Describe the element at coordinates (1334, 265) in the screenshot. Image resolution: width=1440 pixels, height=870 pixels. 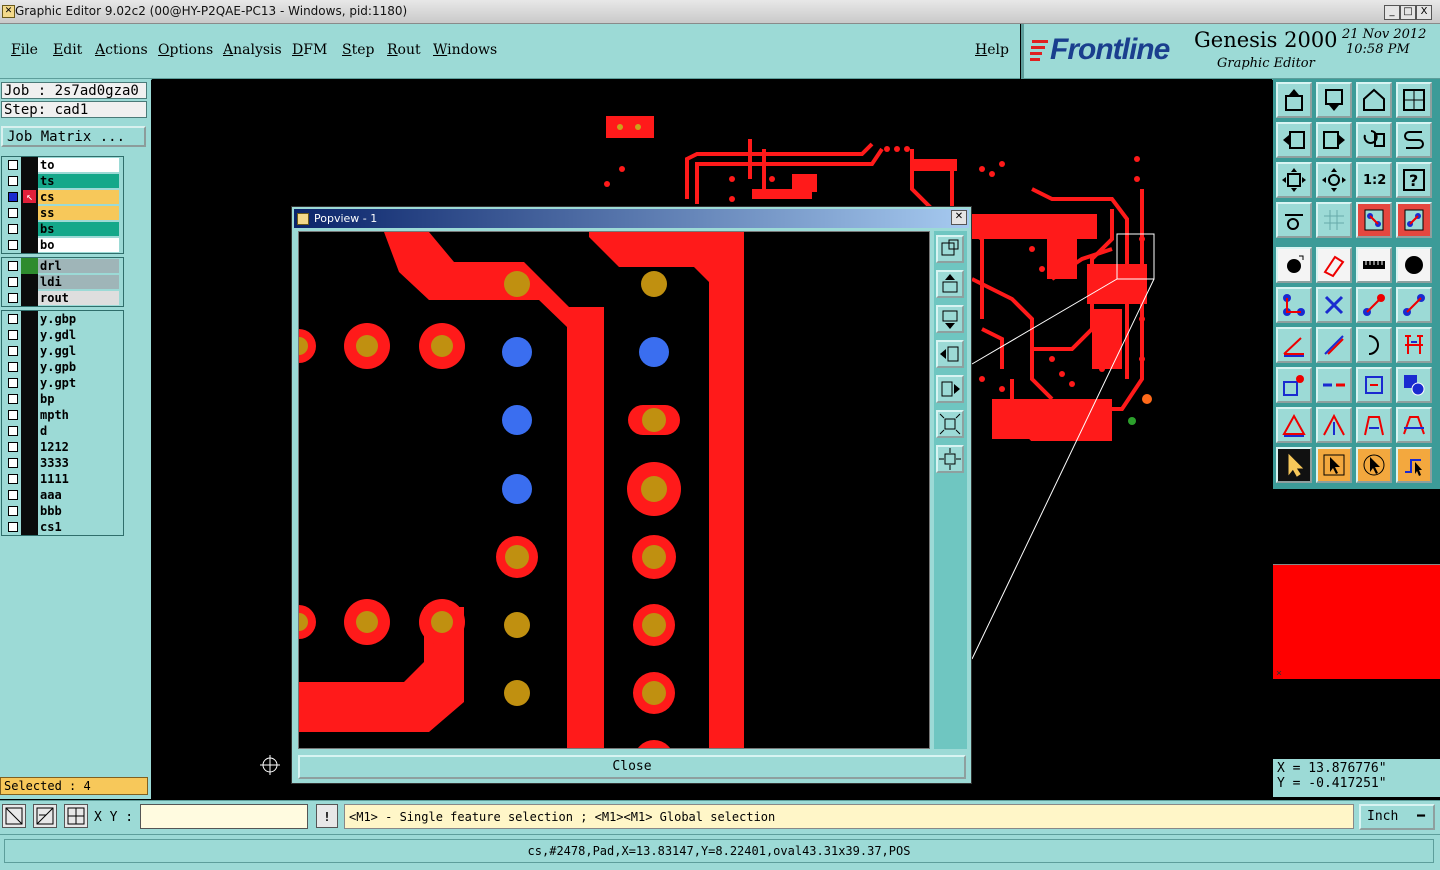
I see `line-button` at that location.